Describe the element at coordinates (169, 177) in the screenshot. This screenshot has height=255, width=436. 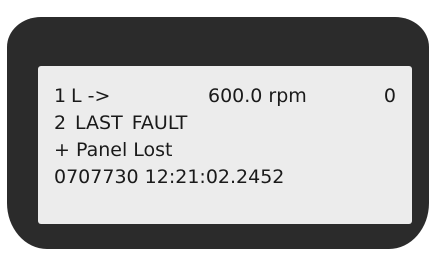
I see `fault-timestamp: 0707730 12:21:02.2452` at that location.